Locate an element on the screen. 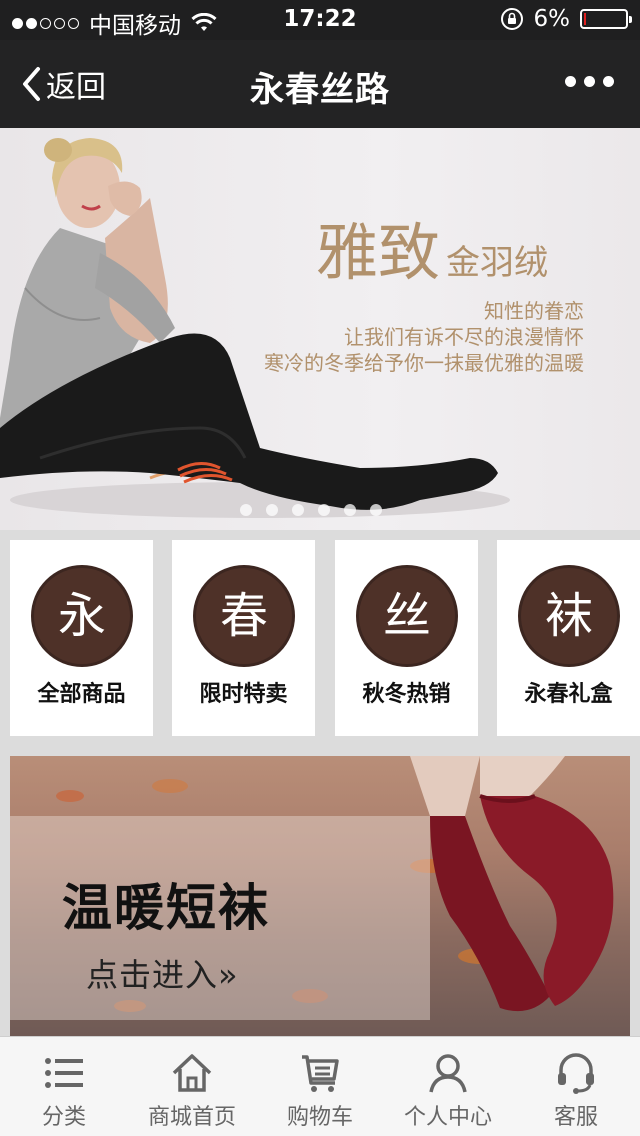 Image resolution: width=640 pixels, height=1136 pixels. banner-copy-line: 寒冷的冬季给予你一抹最优雅的温暖 is located at coordinates (424, 363).